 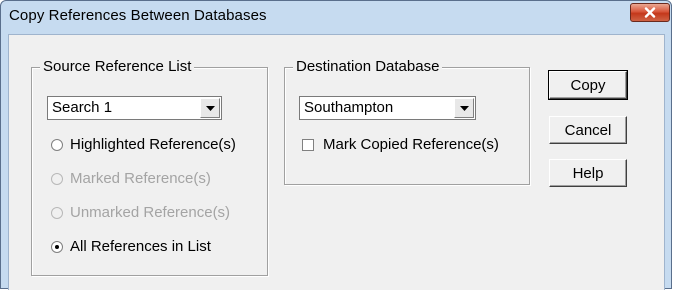 What do you see at coordinates (588, 130) in the screenshot?
I see `cancel-button: Cancel` at bounding box center [588, 130].